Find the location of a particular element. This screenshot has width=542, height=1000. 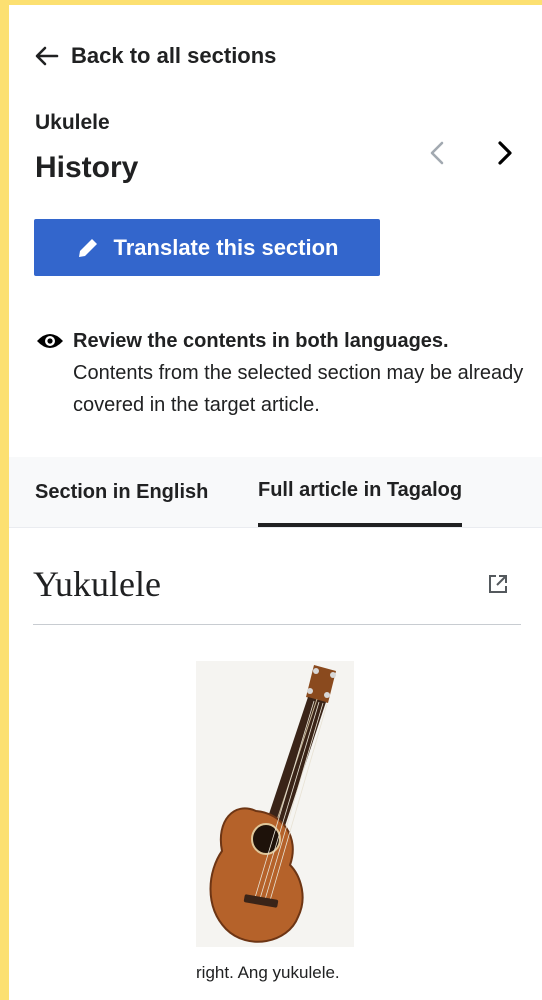

tab-full-article-tagalog: Full article in Tagalog is located at coordinates (360, 492).